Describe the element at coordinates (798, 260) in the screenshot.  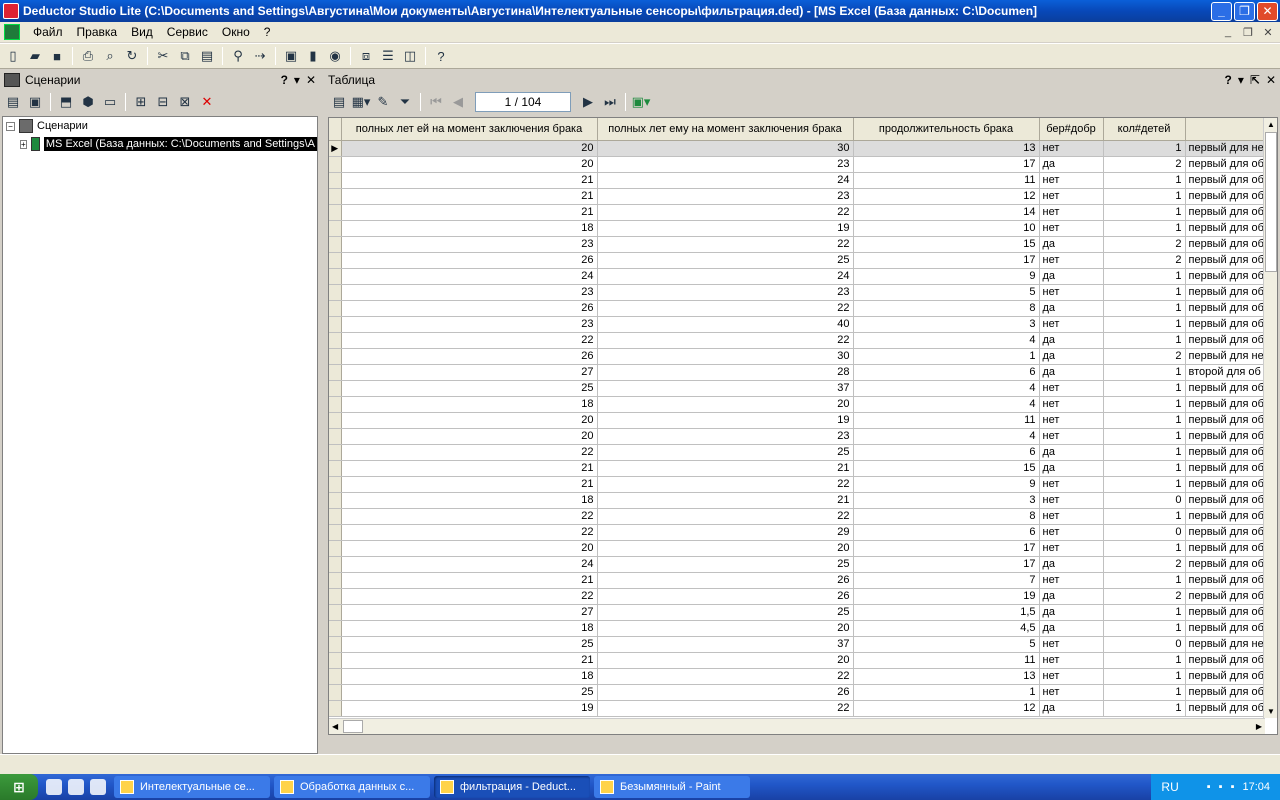
I see `table-row: 26 25 17 нет 2 первый для об` at that location.